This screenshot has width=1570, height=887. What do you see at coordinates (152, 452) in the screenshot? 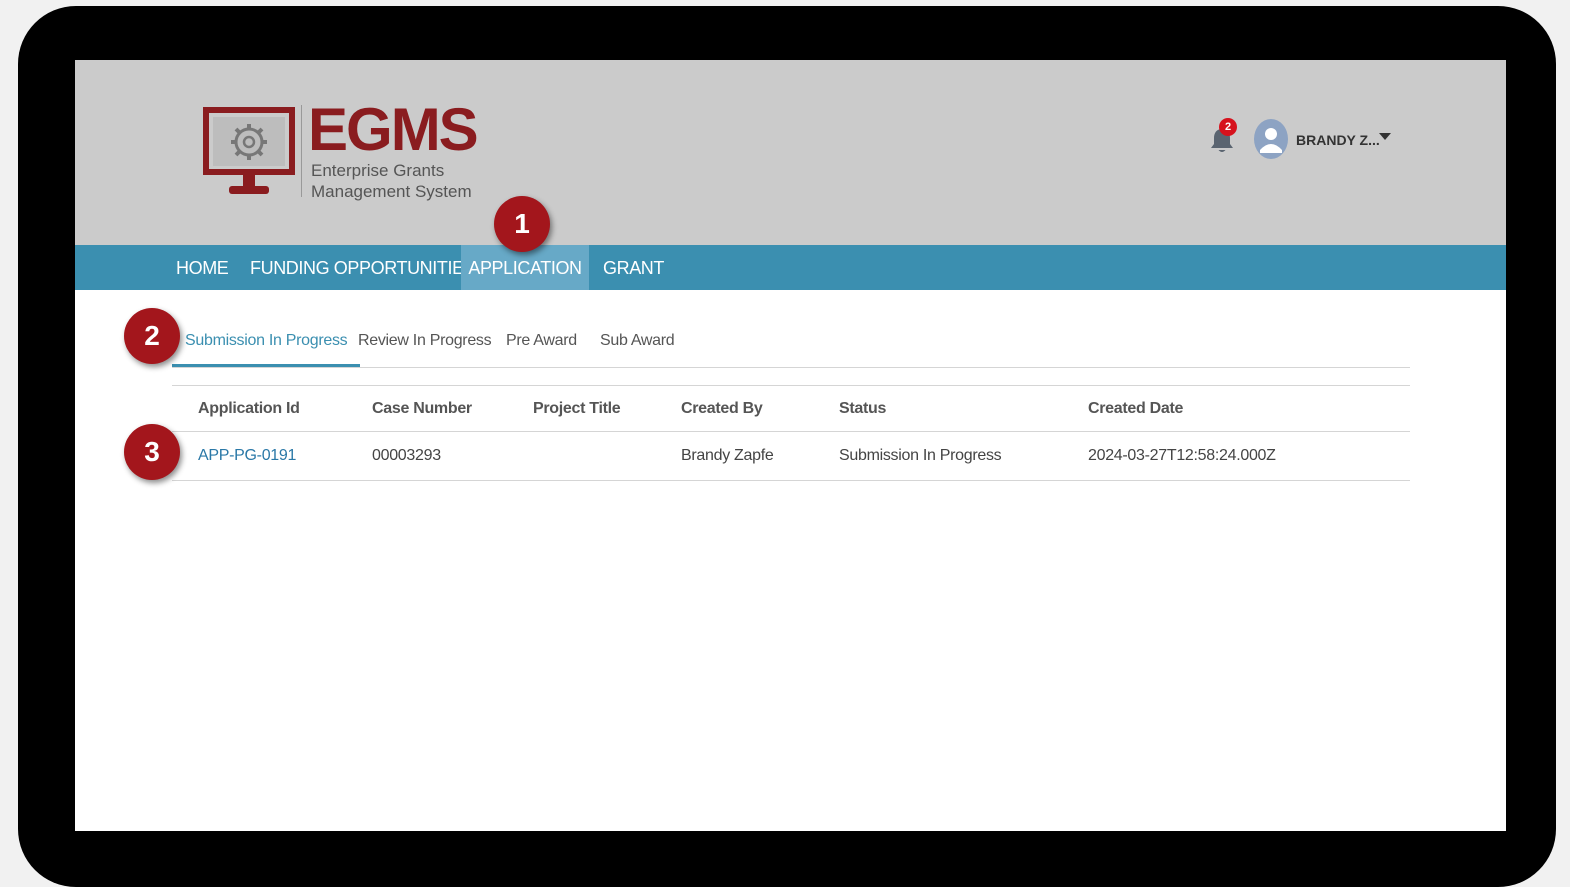
I see `step-marker-3: 3` at bounding box center [152, 452].